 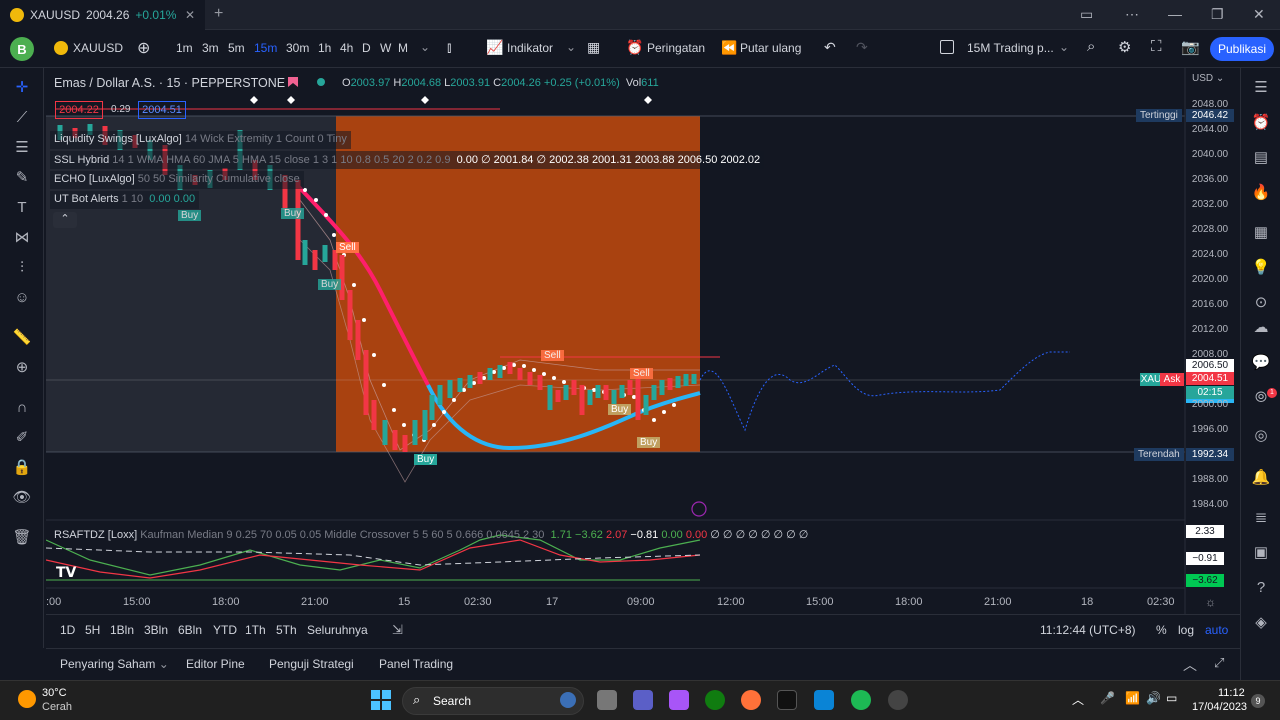 I want to click on wifi-icon: 📶, so click(x=1132, y=698).